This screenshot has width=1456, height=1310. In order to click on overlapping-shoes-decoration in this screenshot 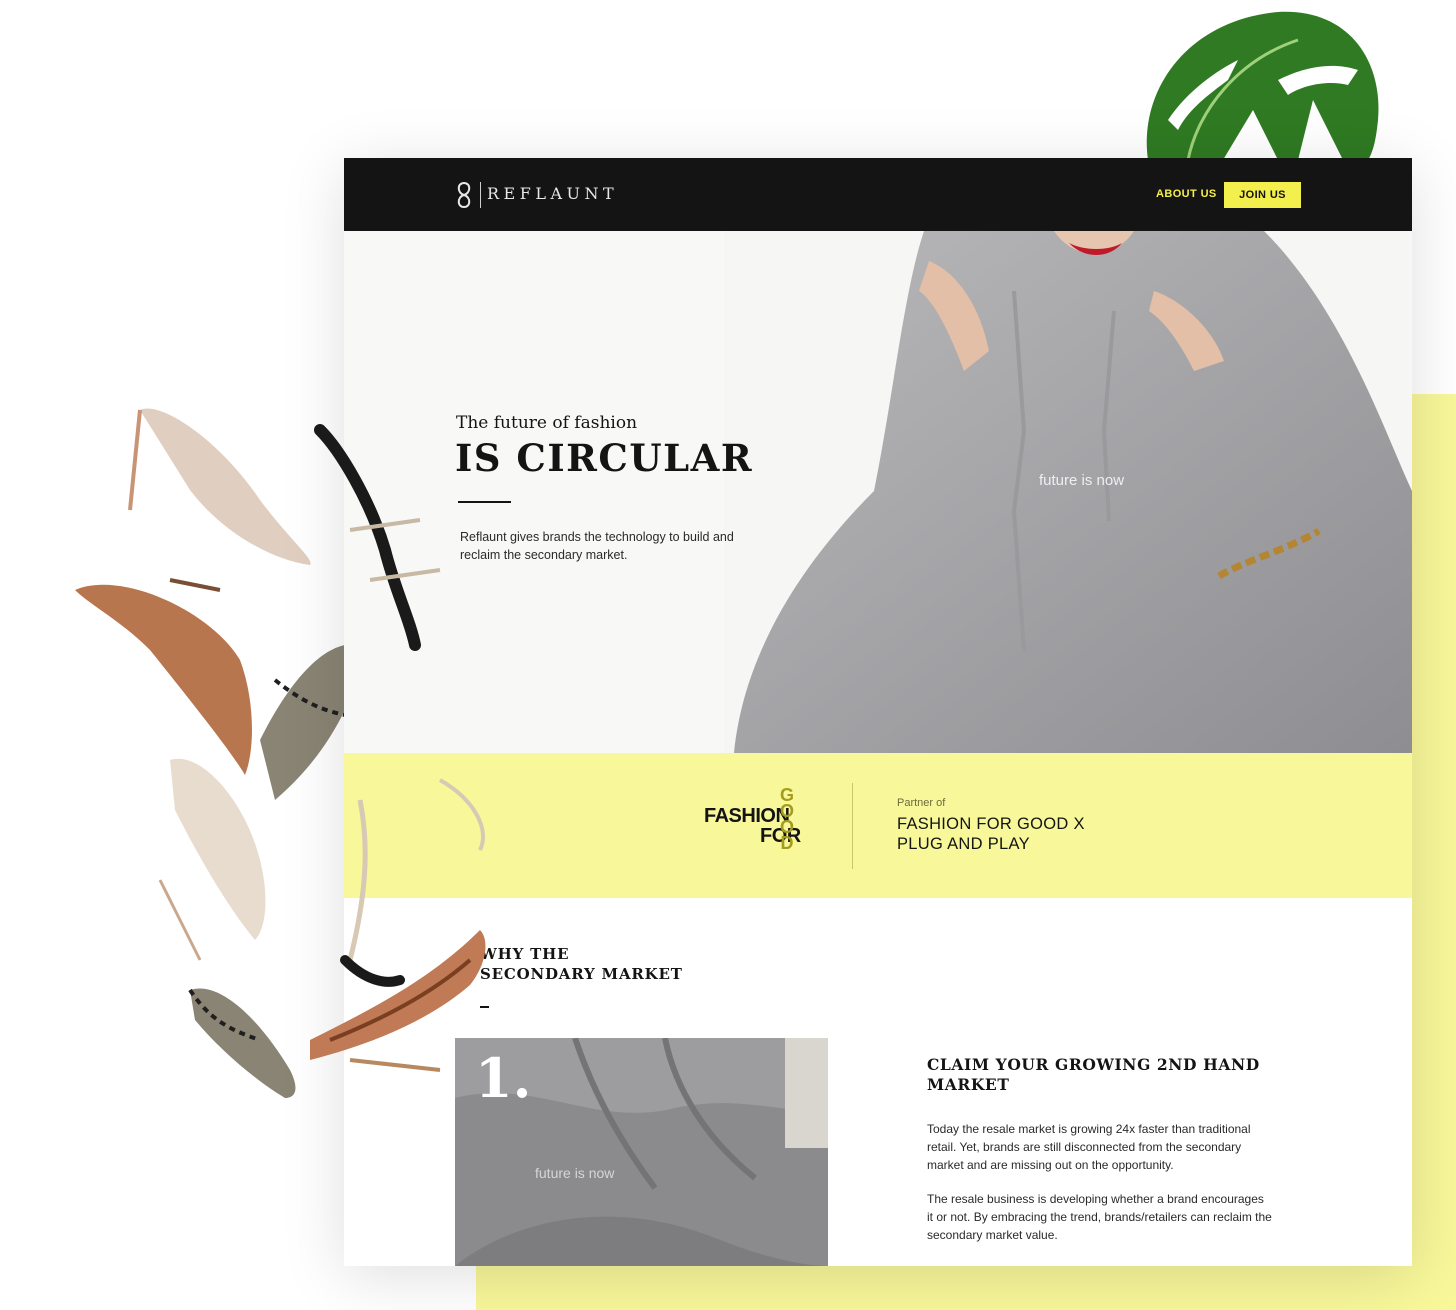, I will do `click(398, 748)`.